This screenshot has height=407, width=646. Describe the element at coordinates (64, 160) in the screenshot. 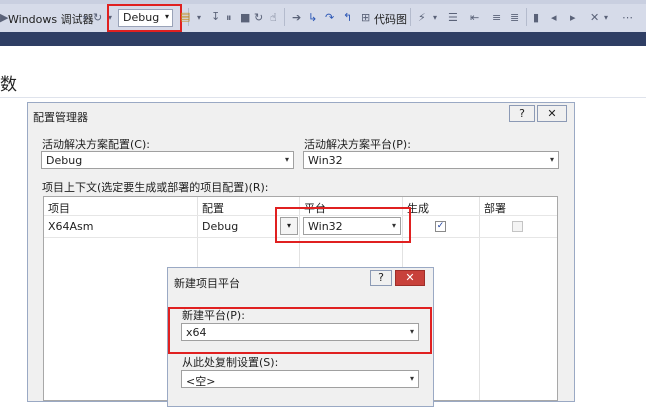

I see `solution-config-value: Debug` at that location.